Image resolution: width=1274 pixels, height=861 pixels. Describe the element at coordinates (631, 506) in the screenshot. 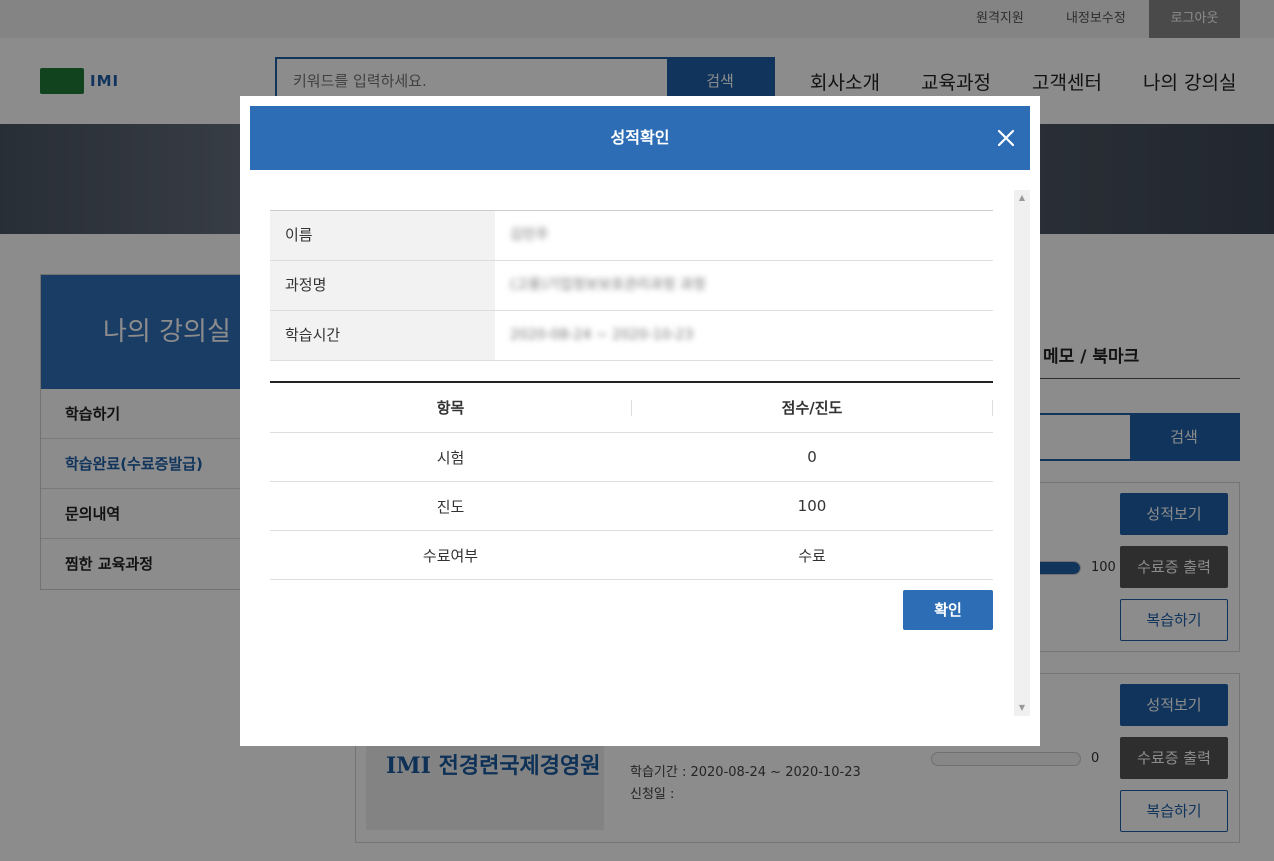

I see `table-row: 진도 100` at that location.